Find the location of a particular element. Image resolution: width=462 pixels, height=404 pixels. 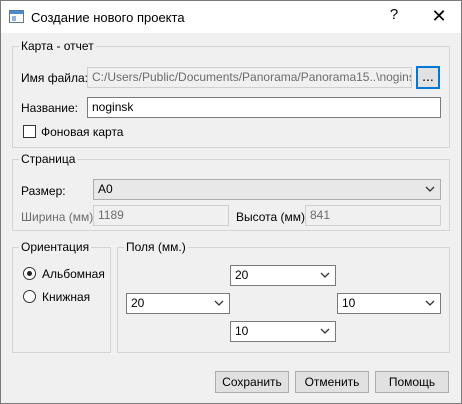

project-name-label: Название: is located at coordinates (49, 108).